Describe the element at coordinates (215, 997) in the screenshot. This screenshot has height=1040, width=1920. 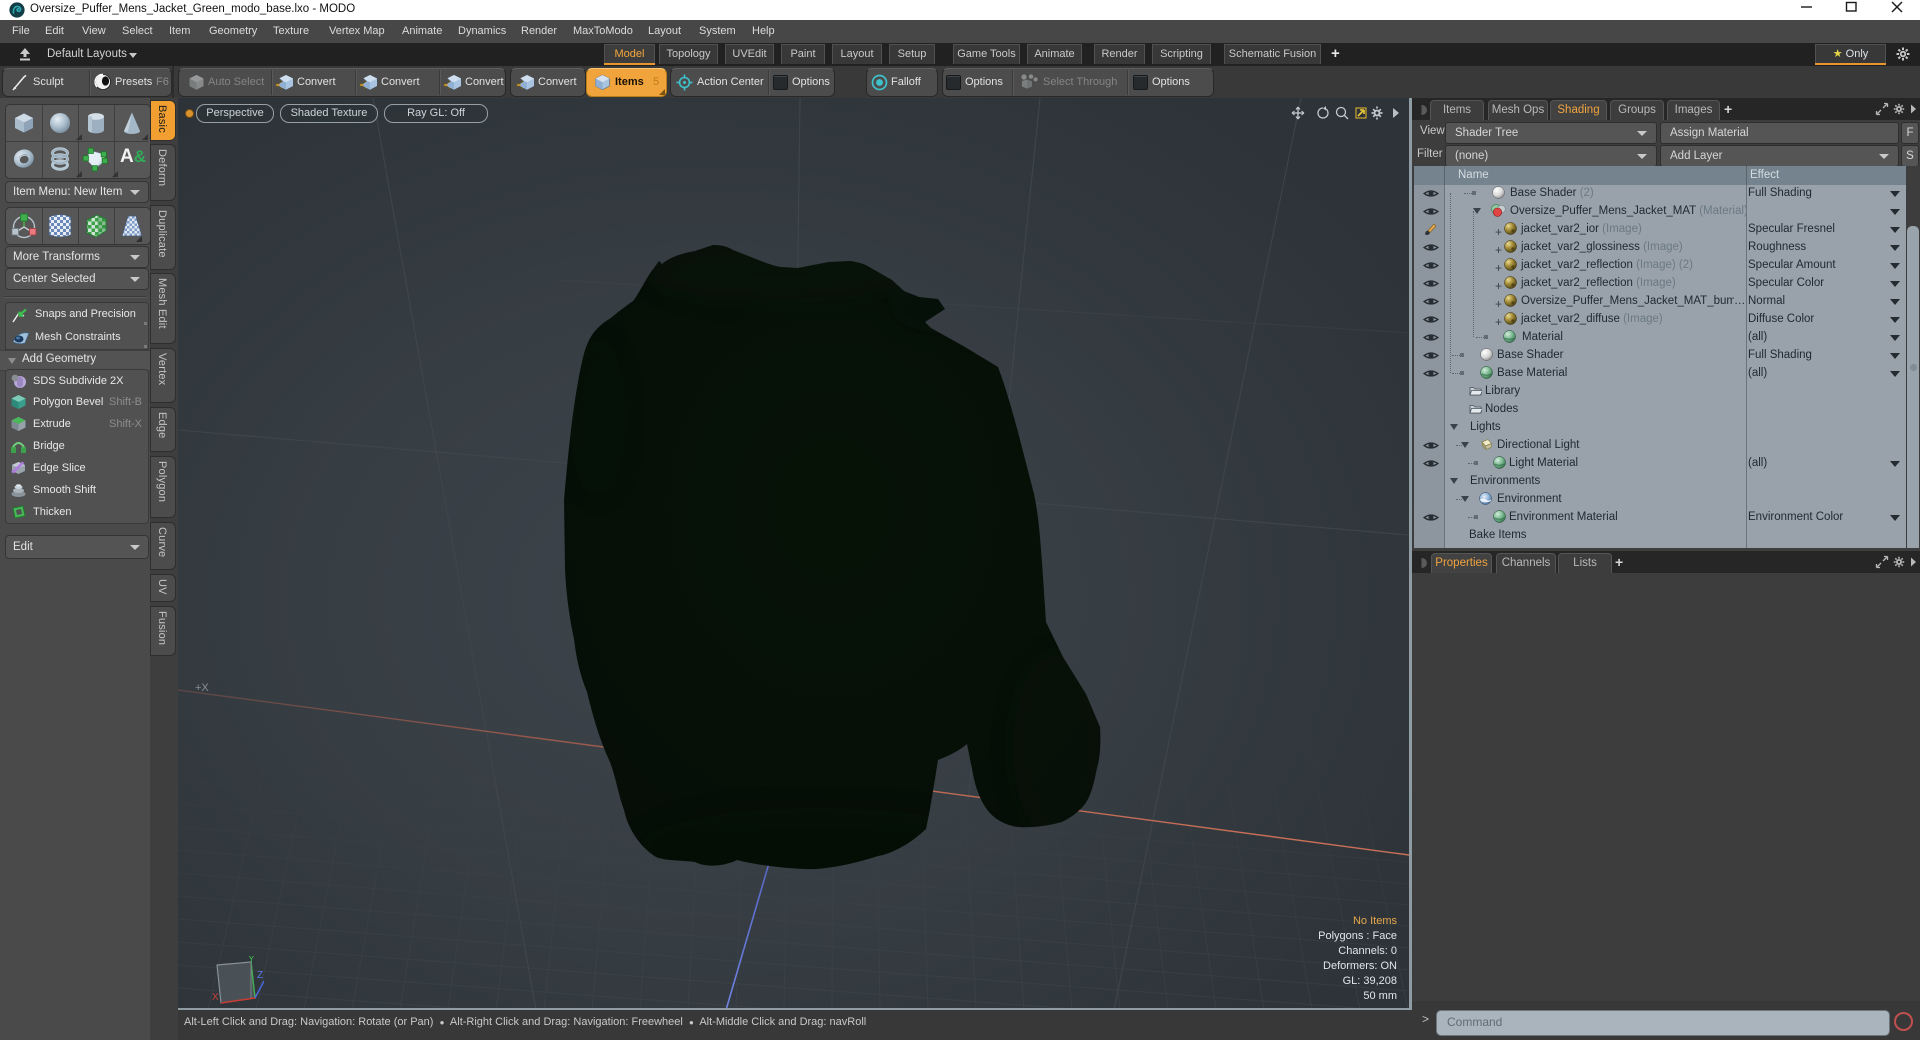
I see `svg-text: X` at that location.